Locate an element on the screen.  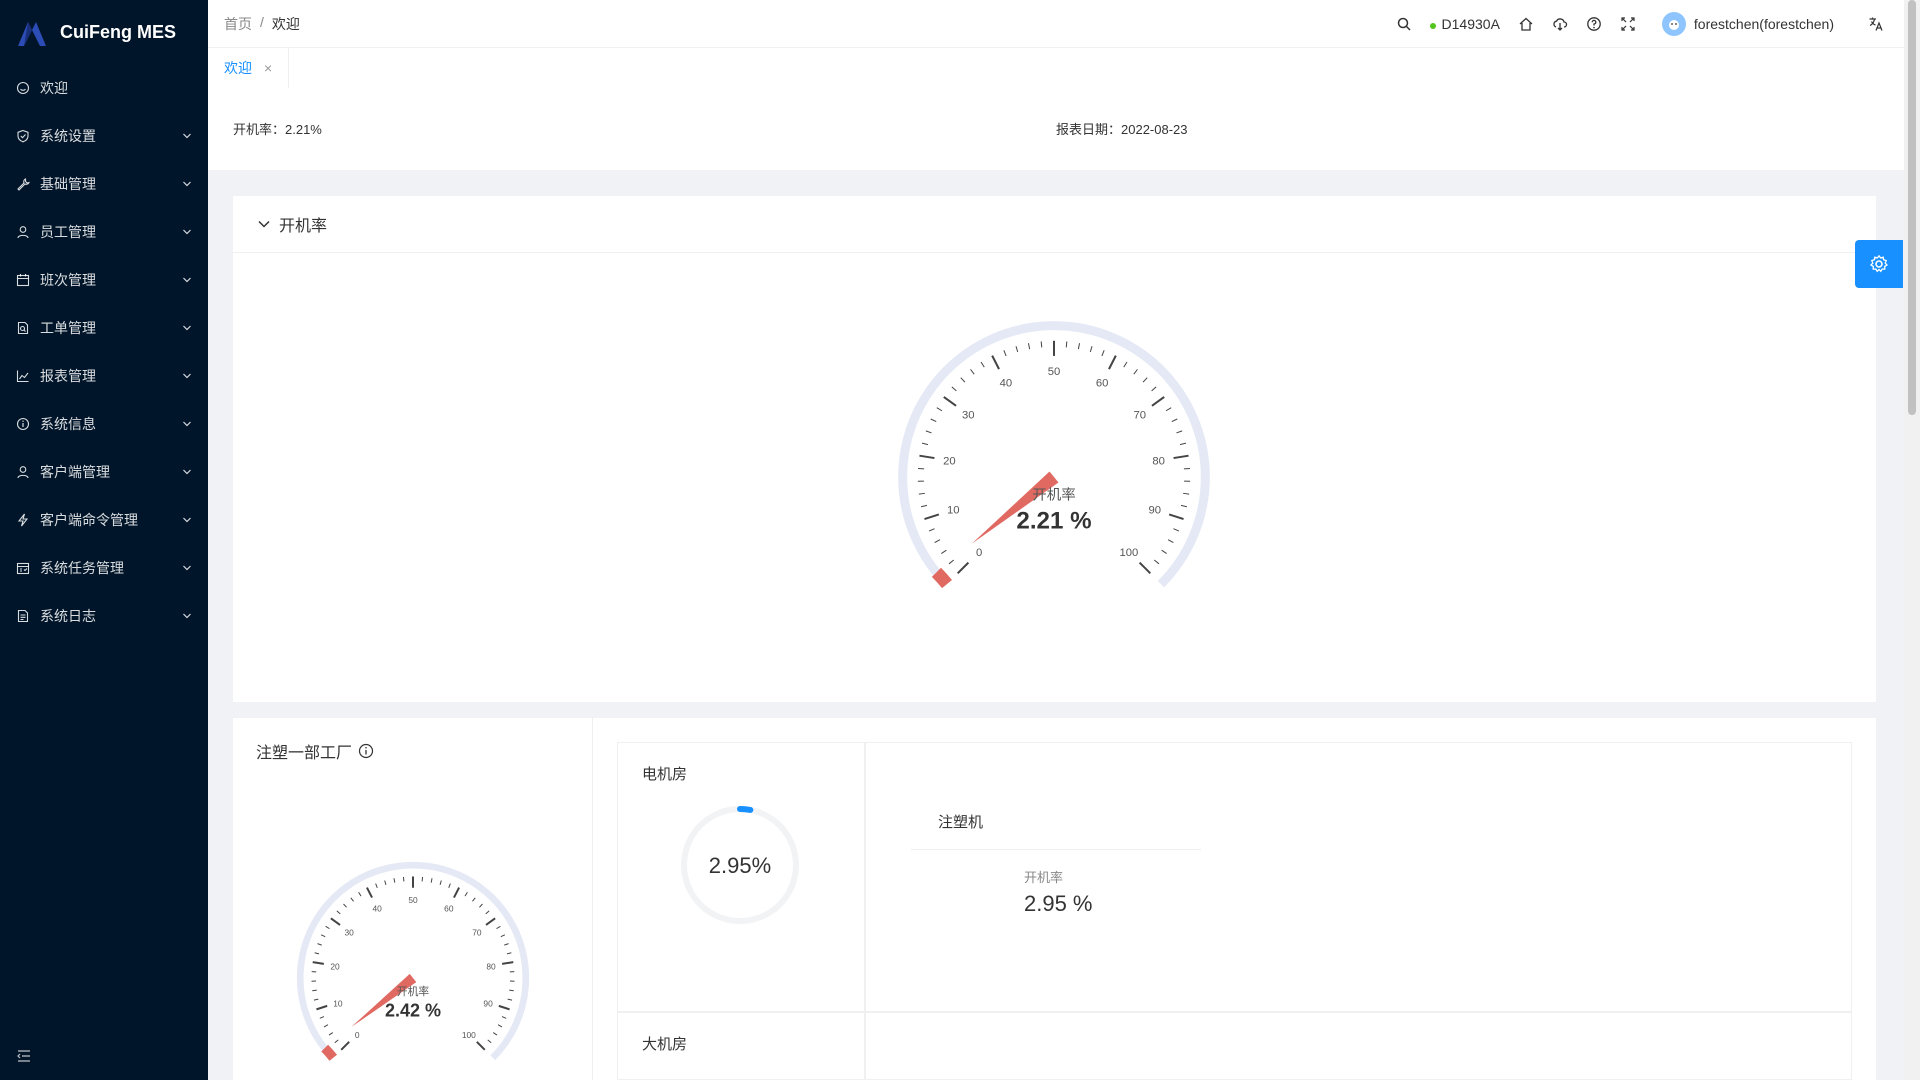
factory-name: 注塑一部工厂 is located at coordinates (304, 753).